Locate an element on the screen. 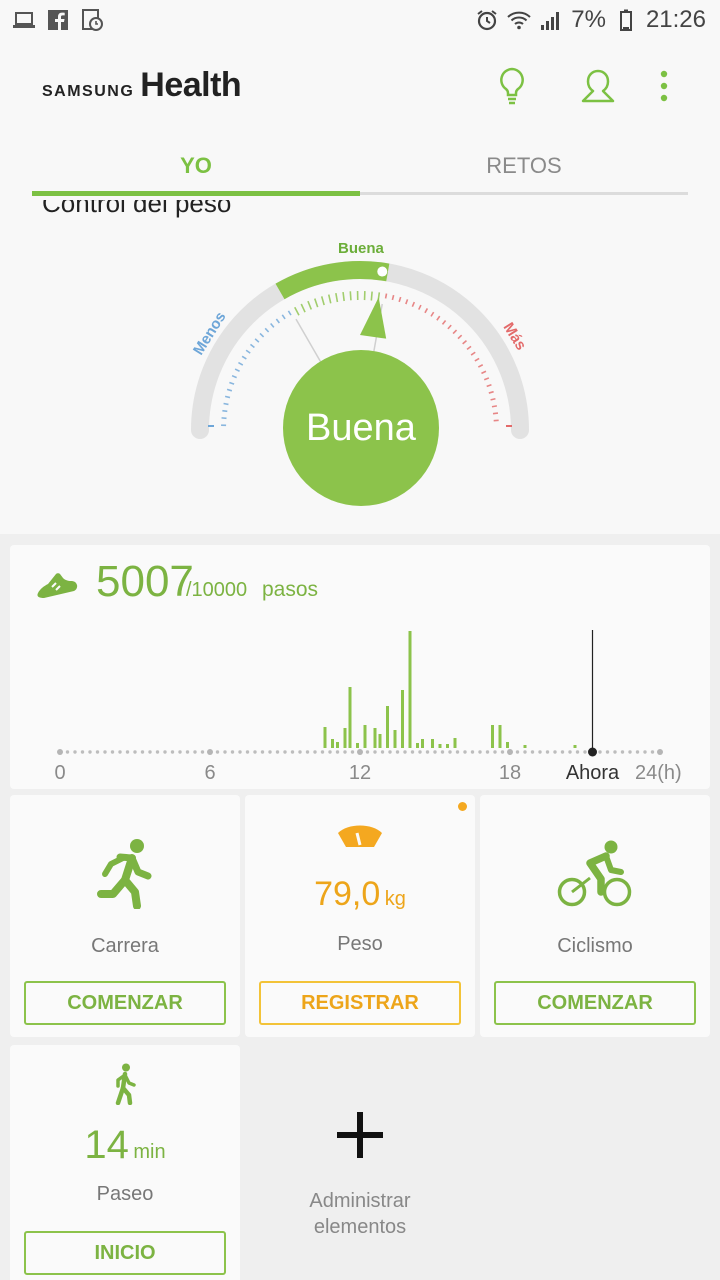 This screenshot has width=720, height=1280. cycling-start-button: COMENZAR is located at coordinates (595, 1003).